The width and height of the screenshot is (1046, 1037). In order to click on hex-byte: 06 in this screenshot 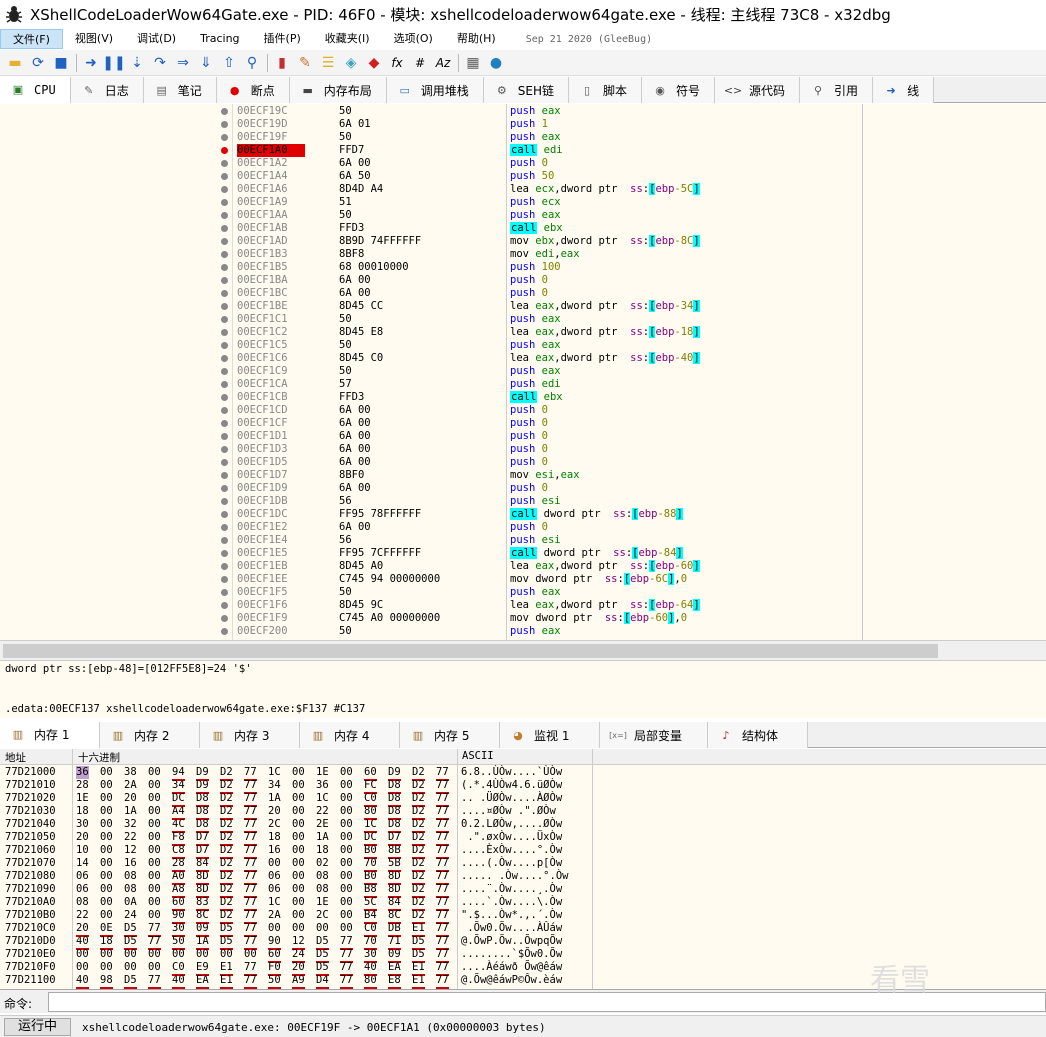, I will do `click(82, 889)`.